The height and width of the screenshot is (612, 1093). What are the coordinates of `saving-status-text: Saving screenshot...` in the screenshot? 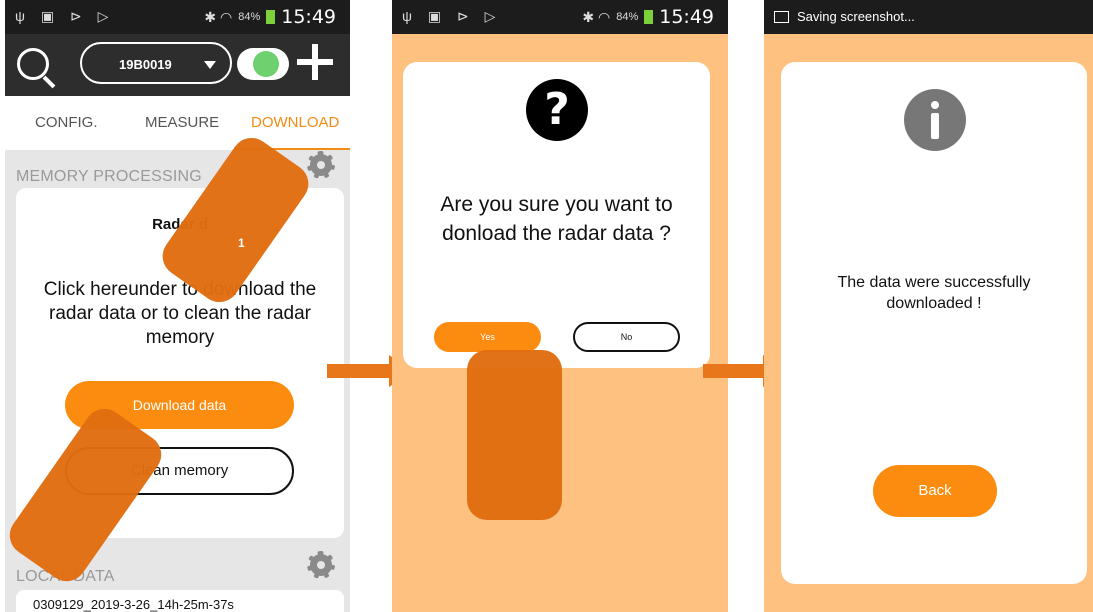 It's located at (856, 16).